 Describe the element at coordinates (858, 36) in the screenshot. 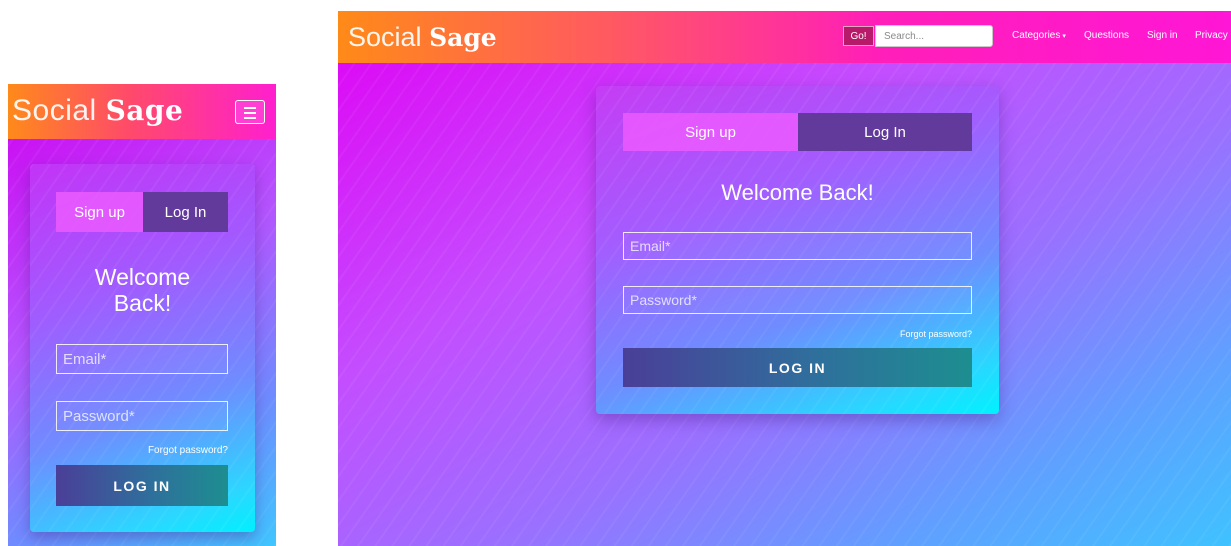

I see `go-button: Go!` at that location.